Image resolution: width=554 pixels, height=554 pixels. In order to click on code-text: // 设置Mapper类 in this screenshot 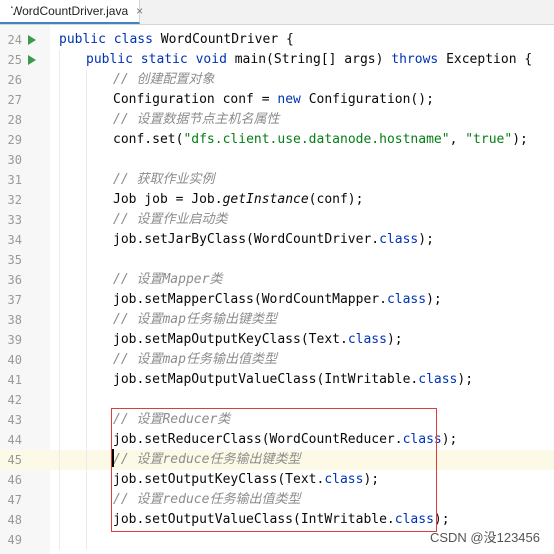, I will do `click(168, 279)`.